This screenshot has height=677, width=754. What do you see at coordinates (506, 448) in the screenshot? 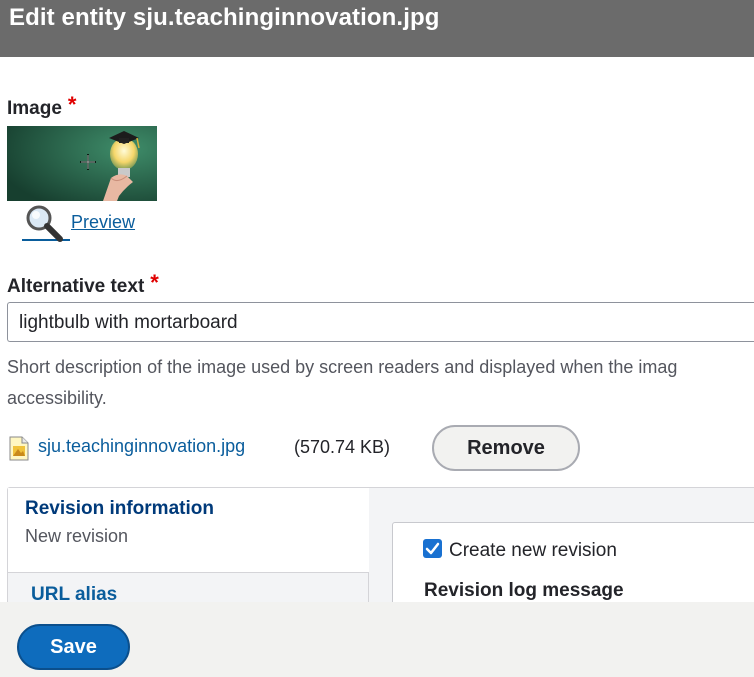
I see `remove-button: Remove` at bounding box center [506, 448].